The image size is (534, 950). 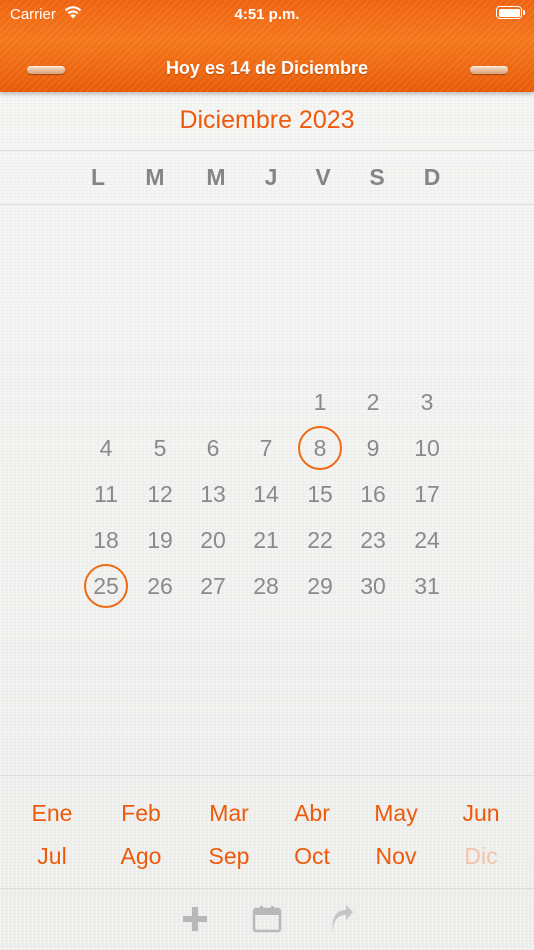 I want to click on calendar-day: 12, so click(x=160, y=494).